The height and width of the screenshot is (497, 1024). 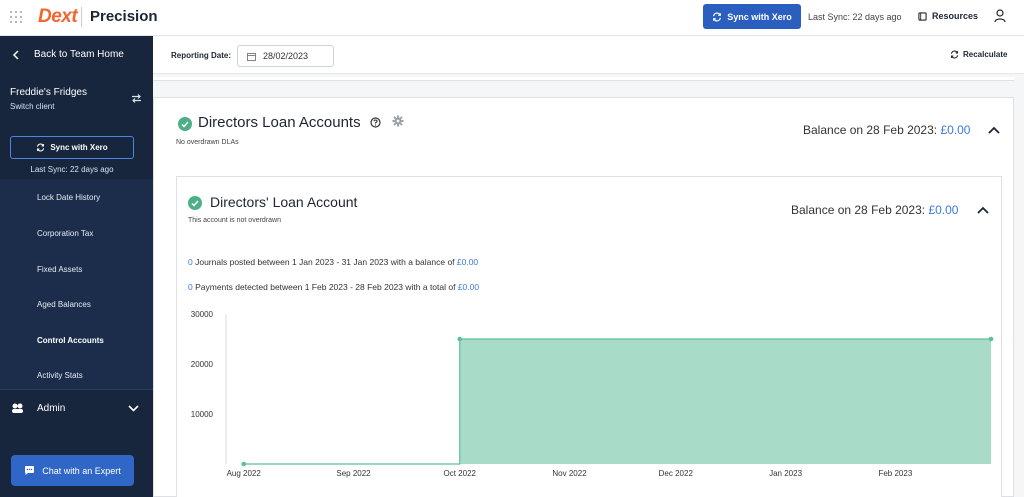 I want to click on sidebar-item-admin: Admin, so click(x=76, y=408).